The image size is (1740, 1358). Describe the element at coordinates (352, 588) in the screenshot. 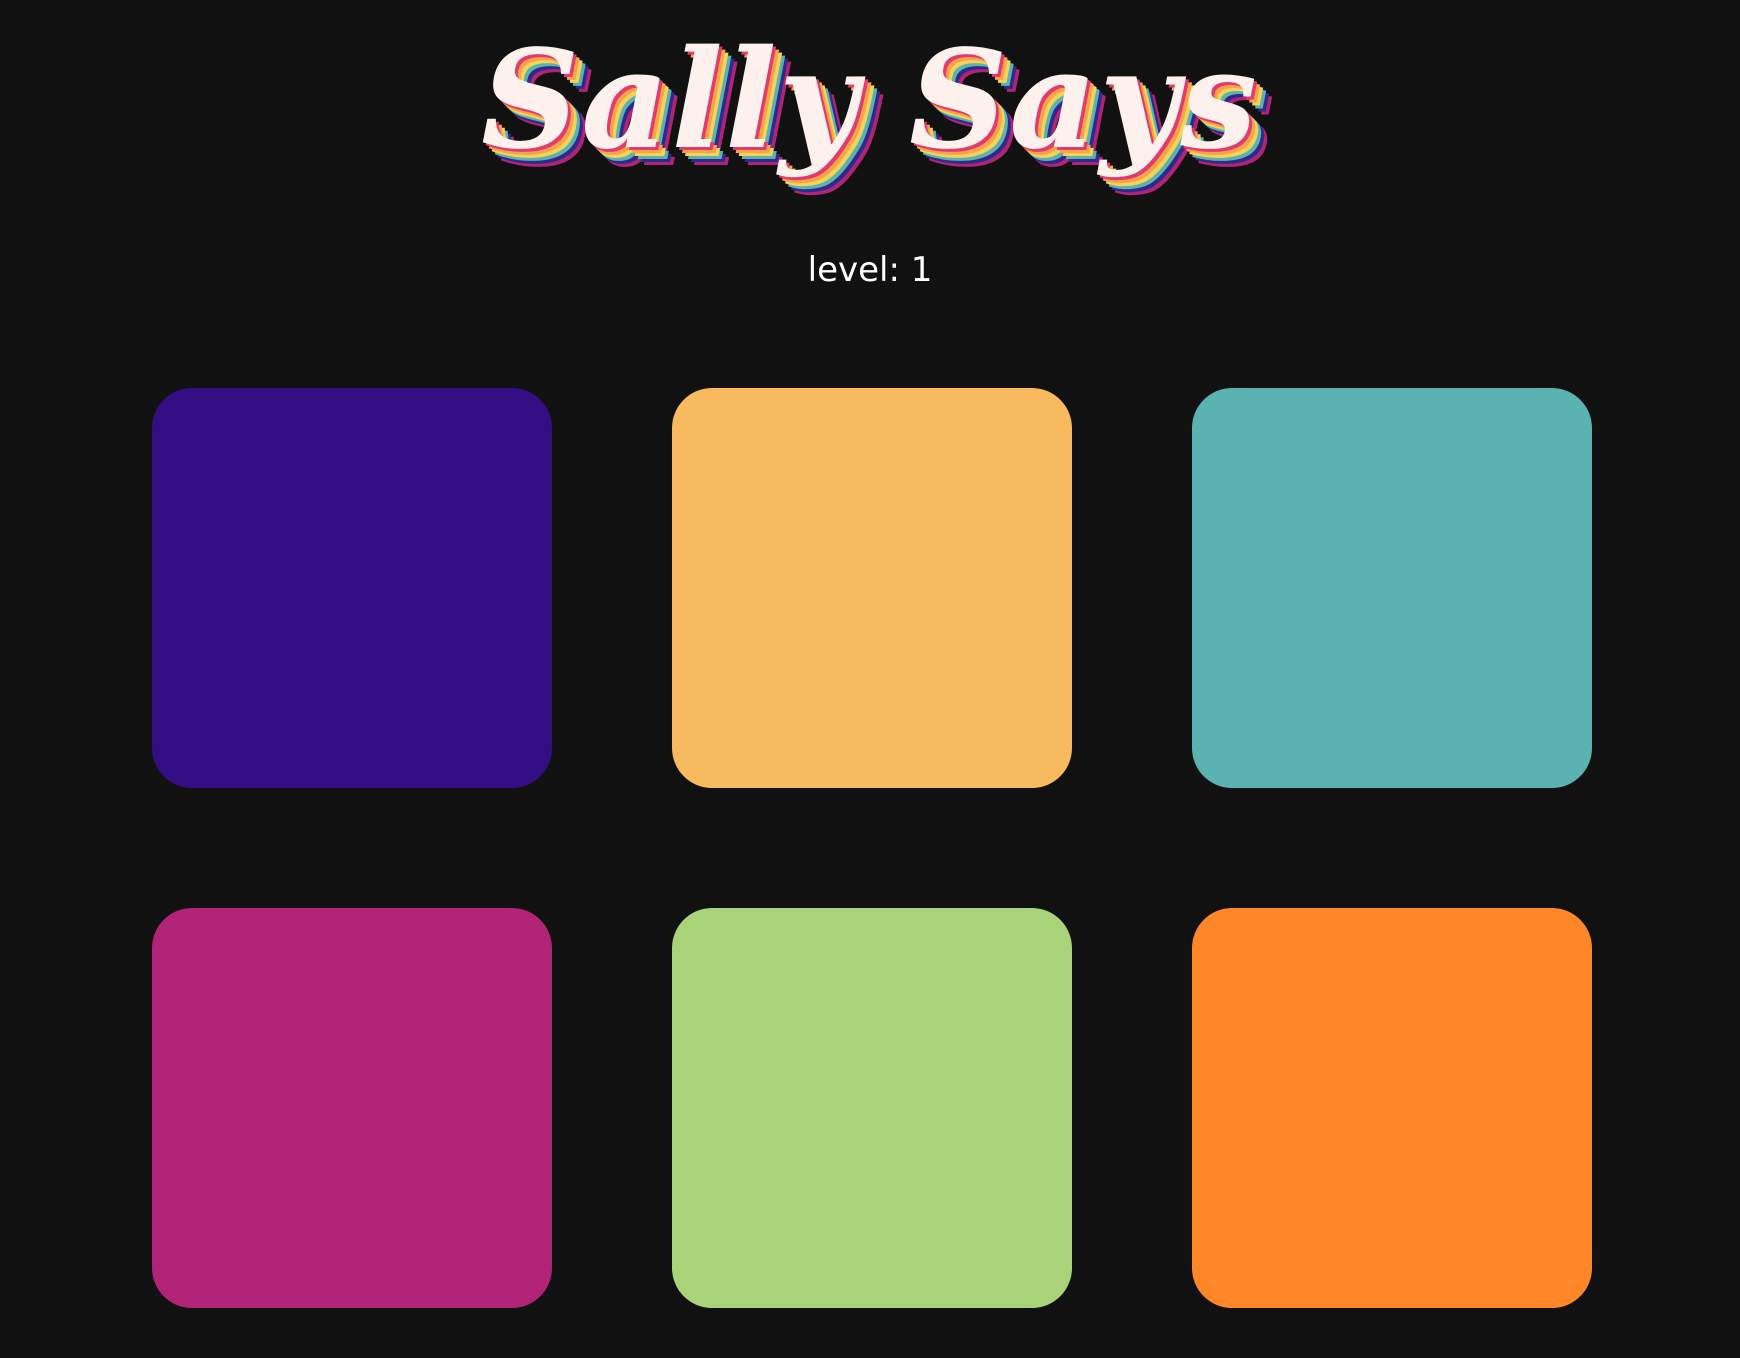

I see `tile-purple` at that location.